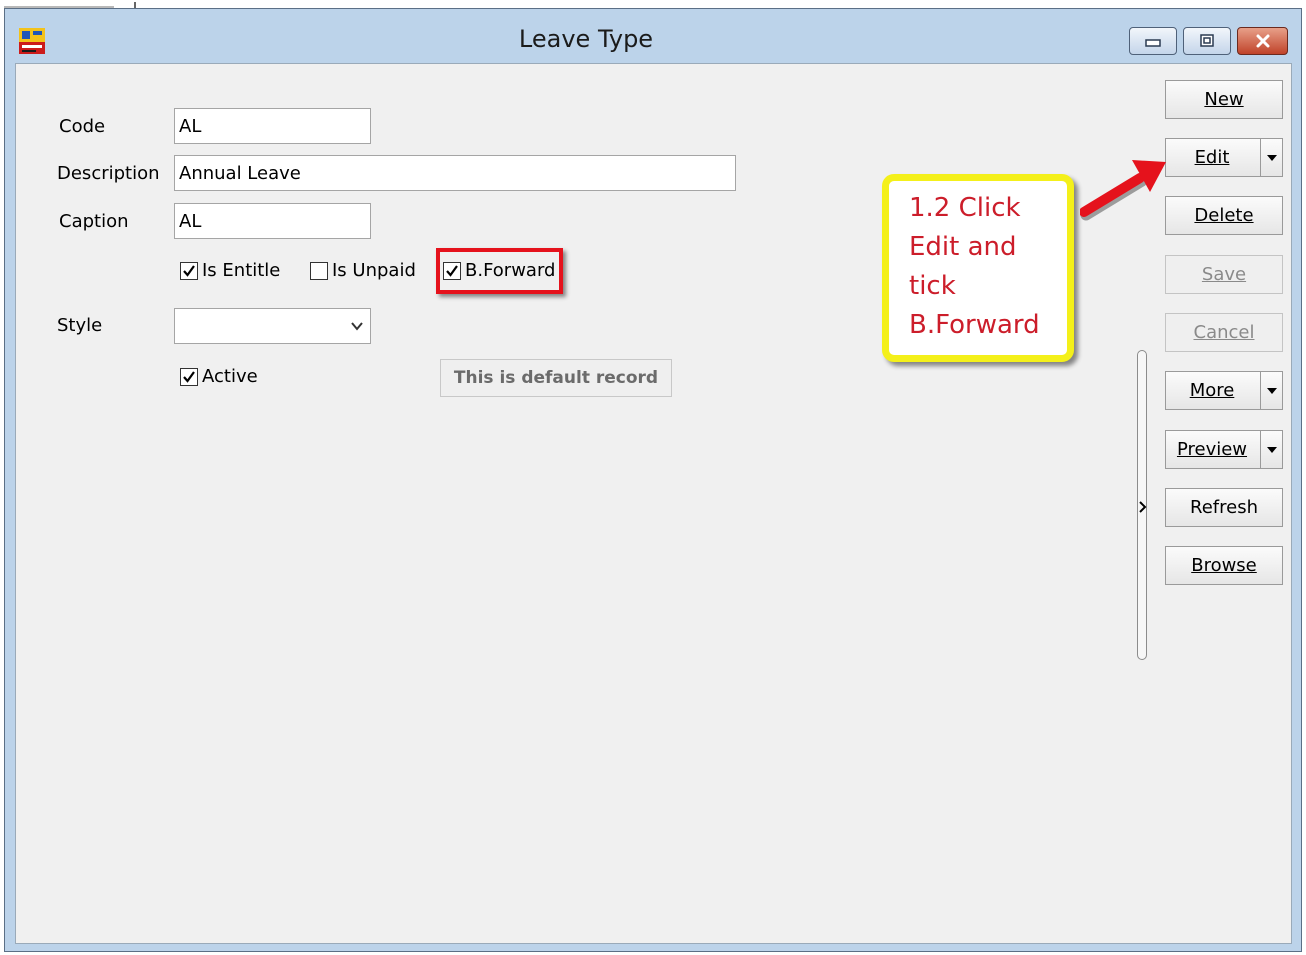  Describe the element at coordinates (82, 126) in the screenshot. I see `code-label: Code` at that location.